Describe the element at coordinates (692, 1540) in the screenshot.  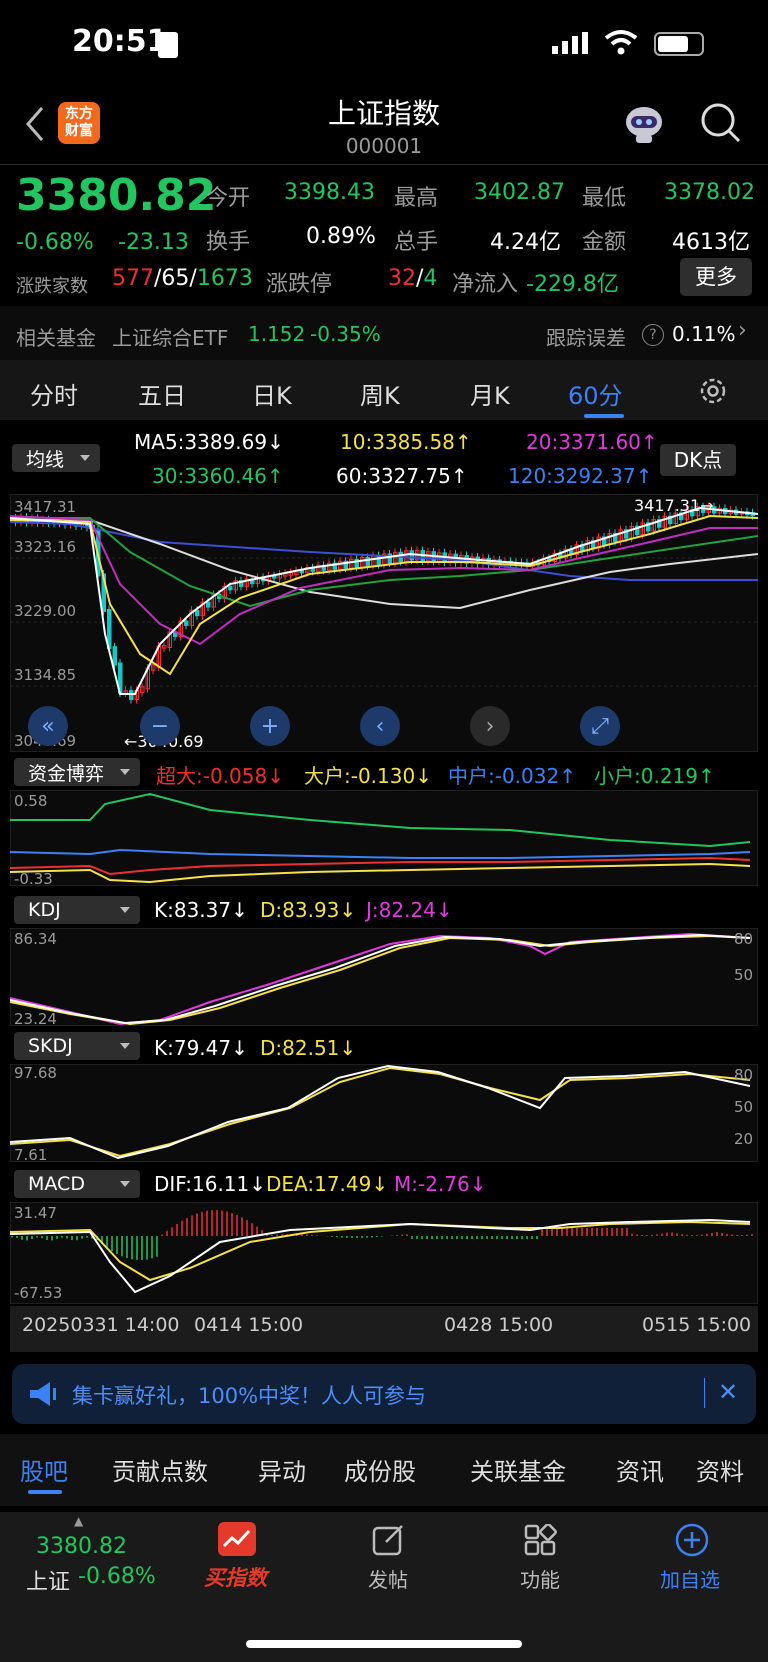
I see `add-watchlist-icon` at that location.